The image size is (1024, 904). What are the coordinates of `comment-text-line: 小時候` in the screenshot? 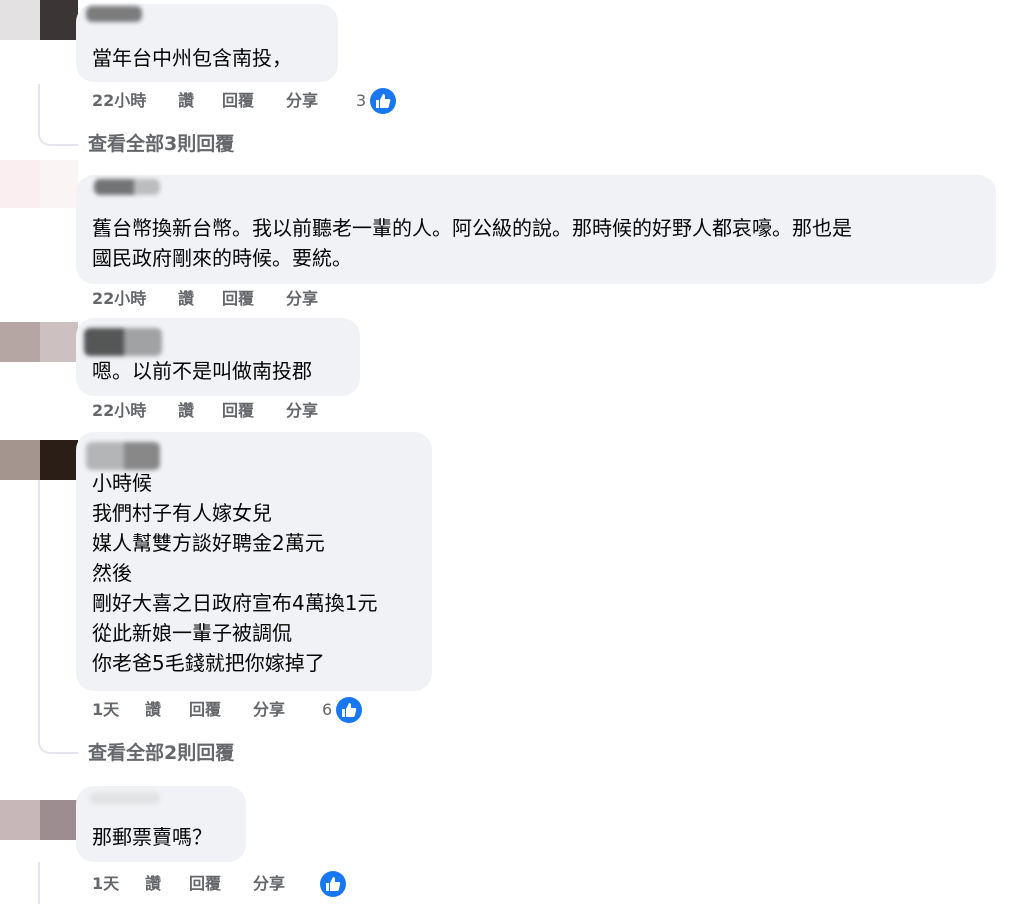 It's located at (122, 483).